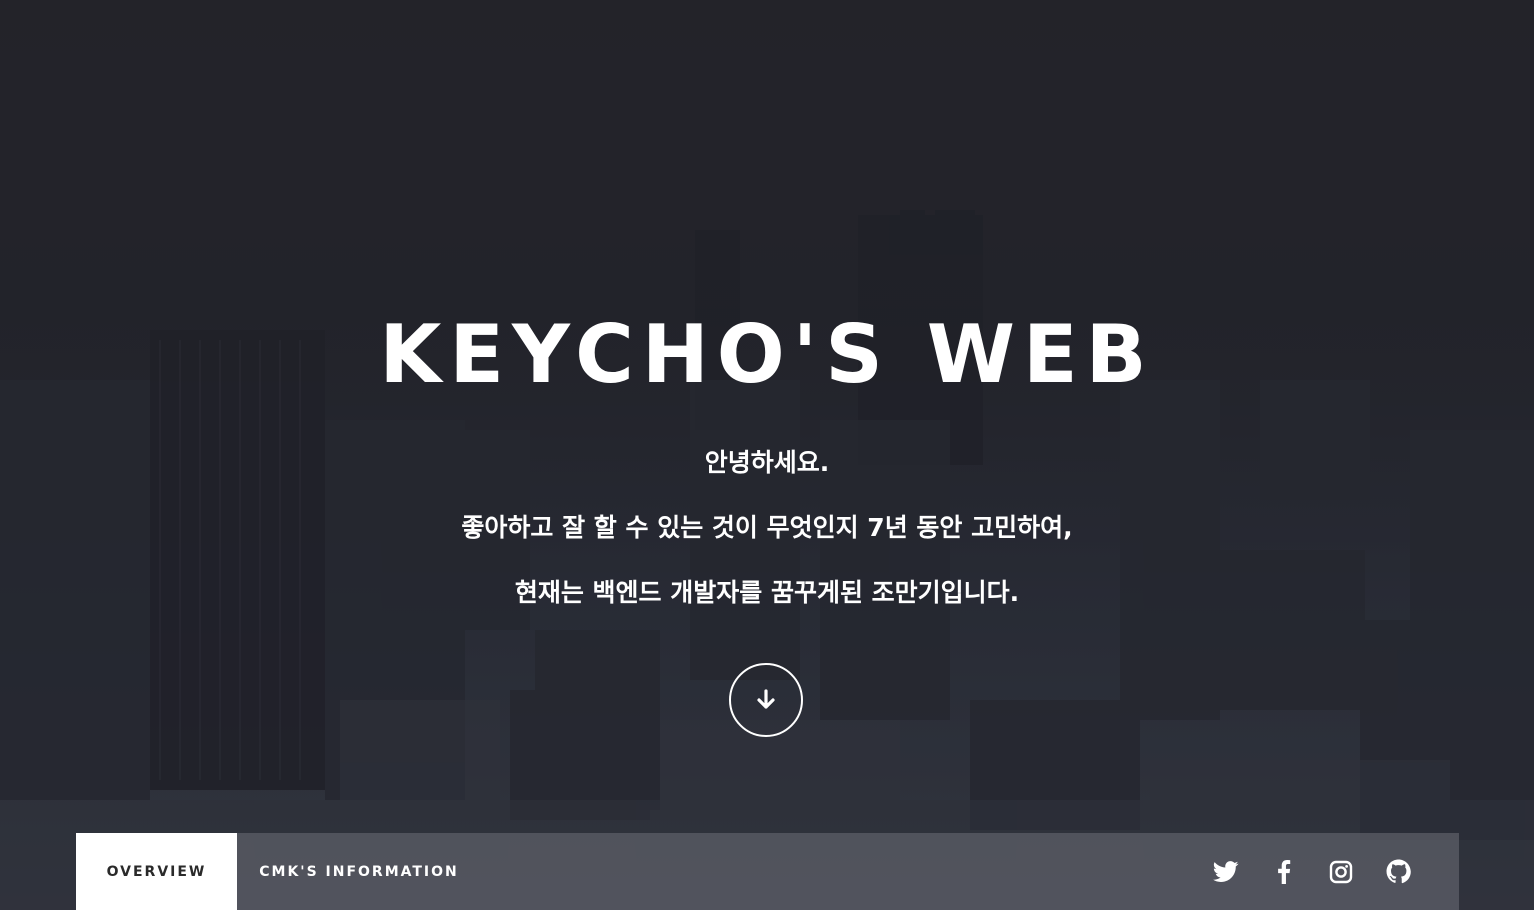 The width and height of the screenshot is (1534, 910). I want to click on facebook-link, so click(1284, 871).